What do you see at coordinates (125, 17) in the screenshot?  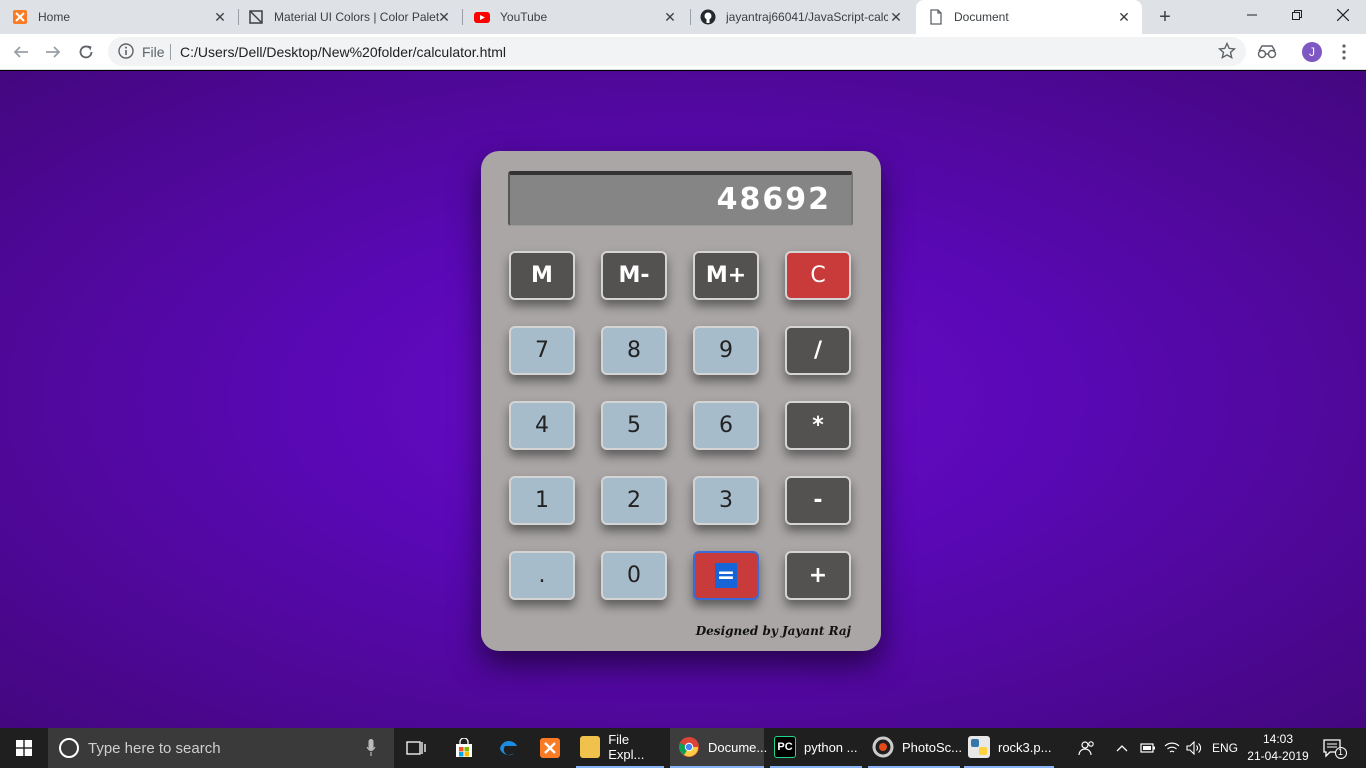 I see `tab-home: Home ✕` at bounding box center [125, 17].